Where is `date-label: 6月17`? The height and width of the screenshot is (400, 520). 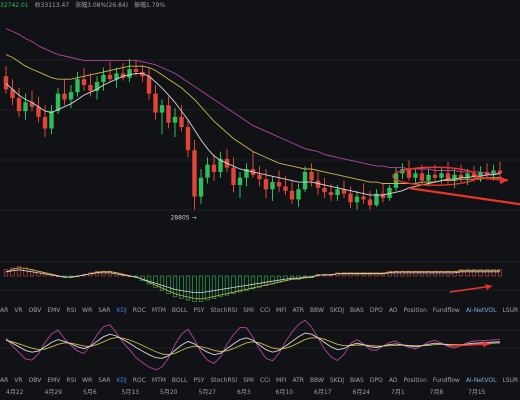
date-label: 6月17 is located at coordinates (323, 392).